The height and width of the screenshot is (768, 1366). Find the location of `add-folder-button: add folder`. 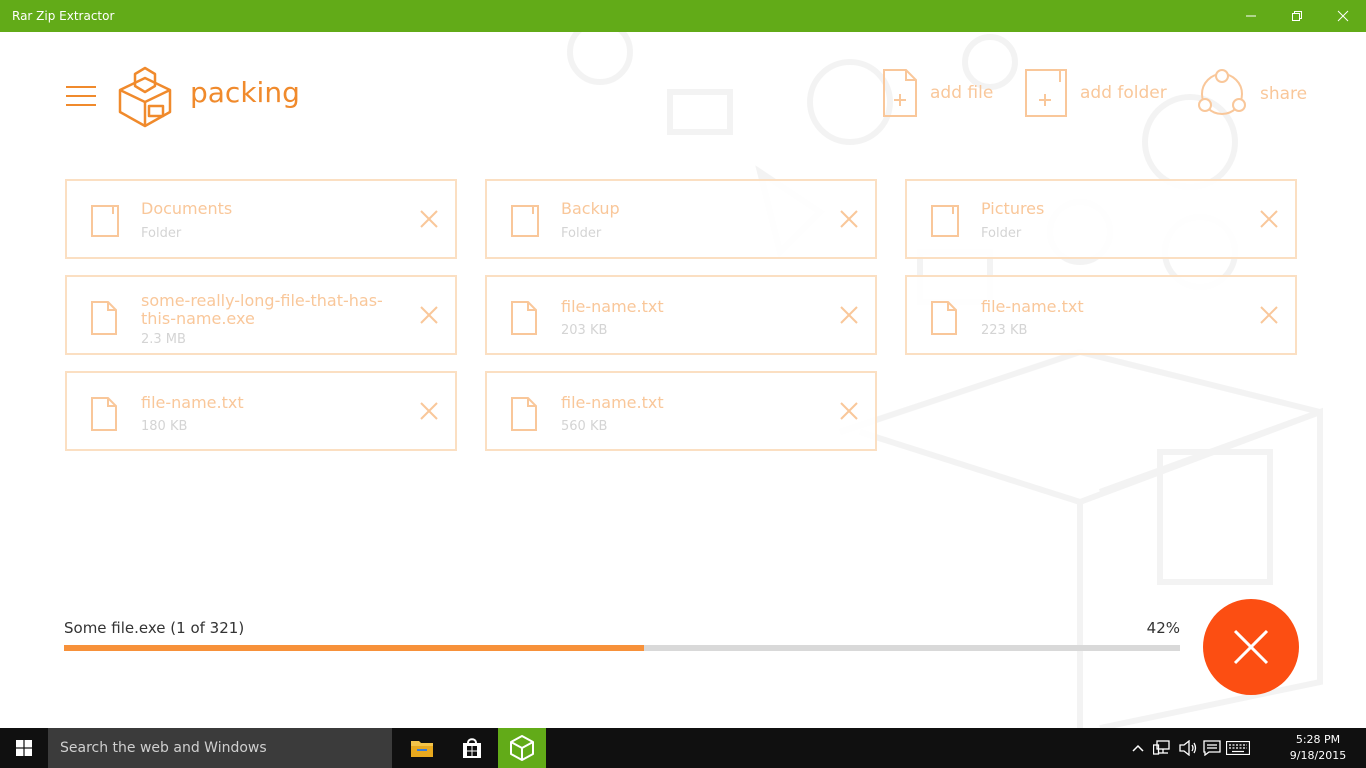

add-folder-button: add folder is located at coordinates (1095, 93).